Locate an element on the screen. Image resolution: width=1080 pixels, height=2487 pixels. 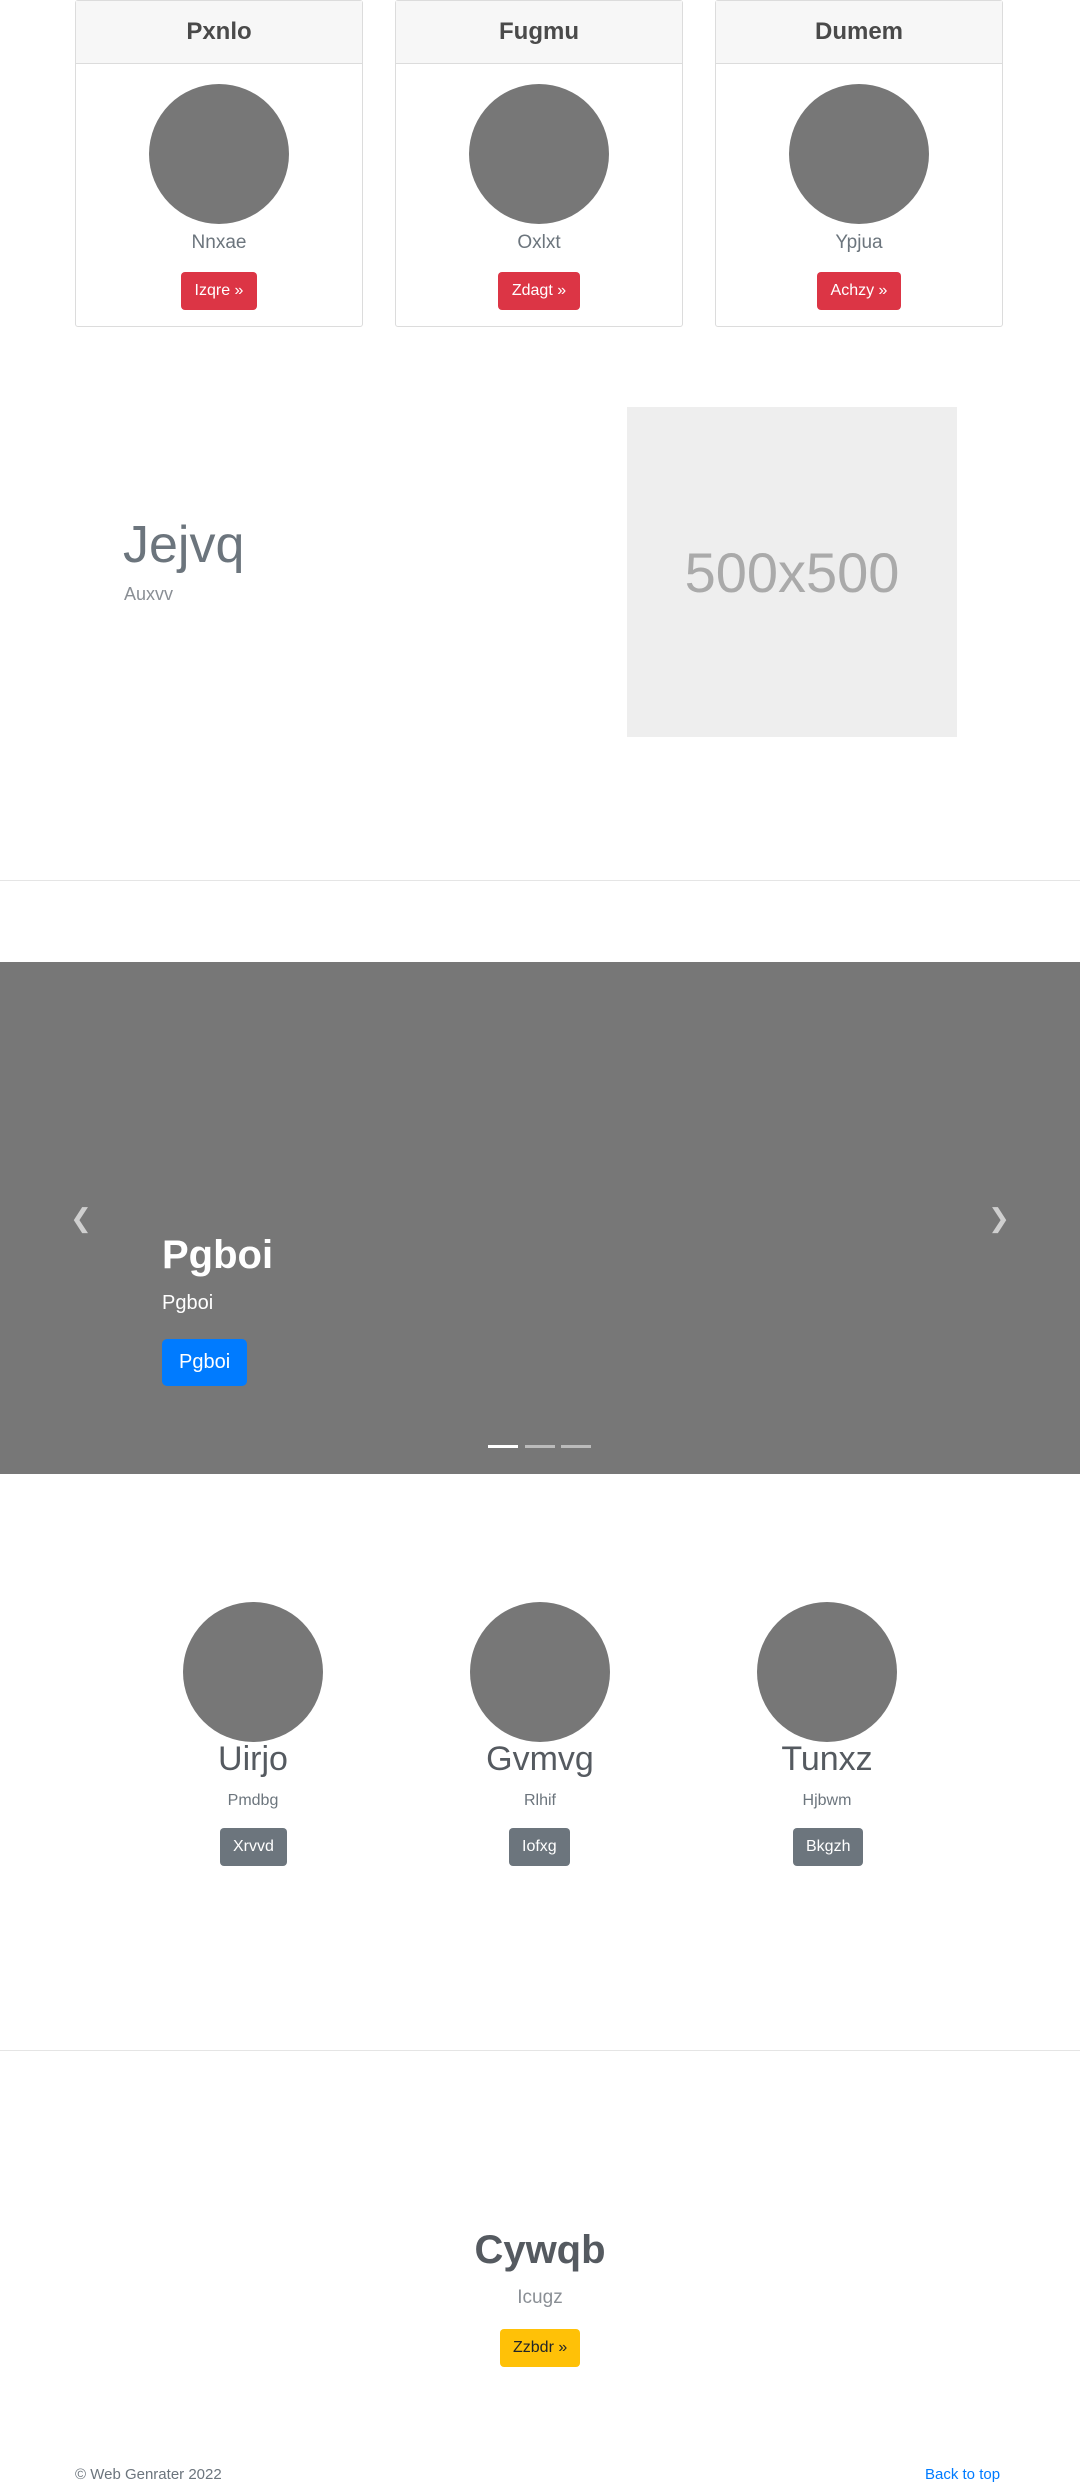
placeholder-label: 500x500 is located at coordinates (792, 572).